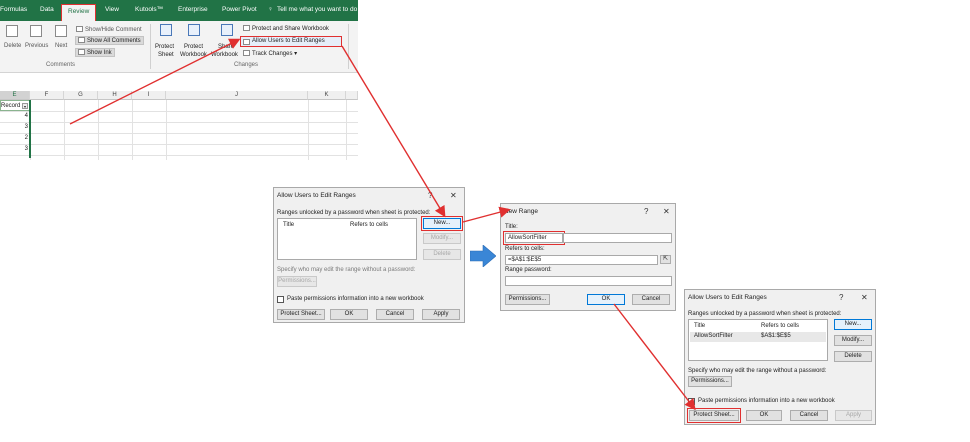 Image resolution: width=970 pixels, height=442 pixels. I want to click on allow-users-edit-ranges-button: Allow Users to Edit Ranges, so click(291, 41).